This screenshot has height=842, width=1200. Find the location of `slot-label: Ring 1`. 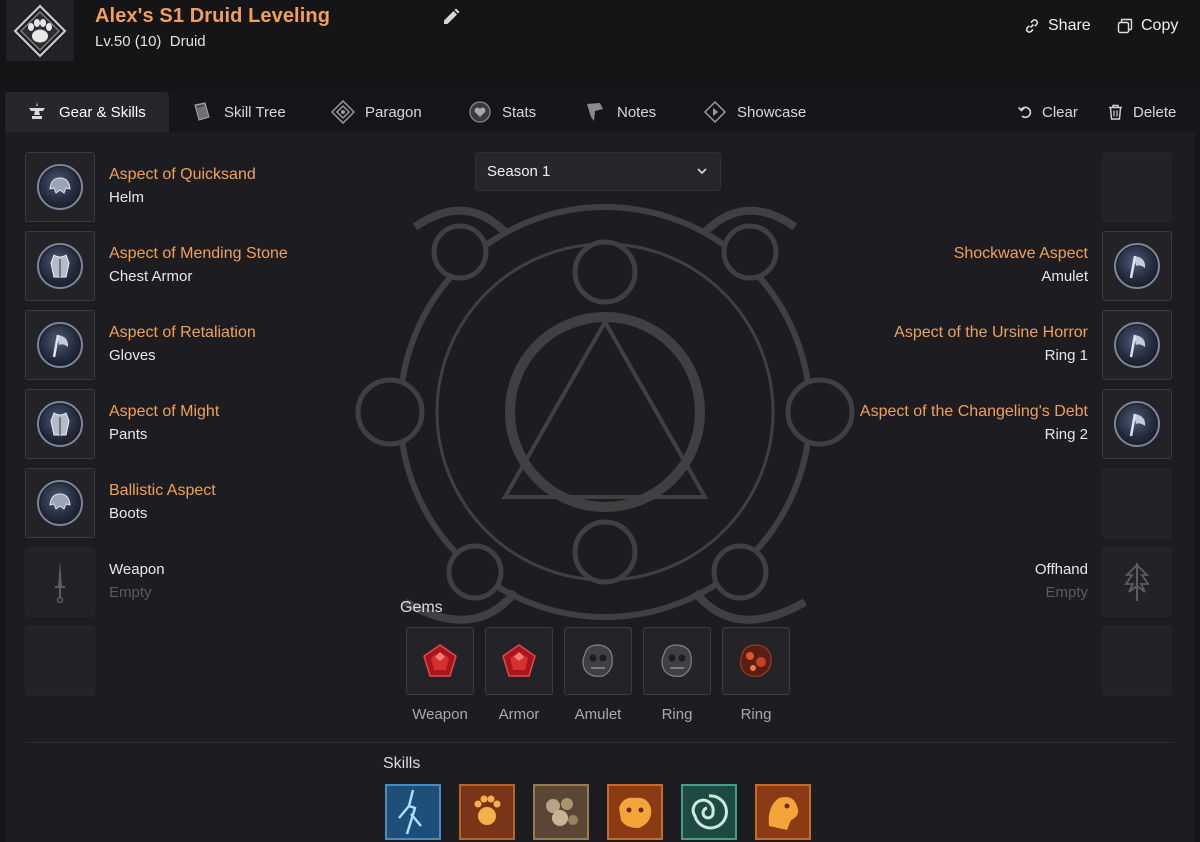

slot-label: Ring 1 is located at coordinates (1066, 355).